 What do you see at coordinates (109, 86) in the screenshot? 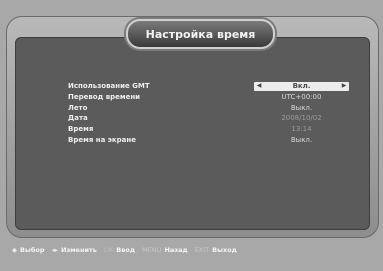
I see `setting-label: Использование GMT` at bounding box center [109, 86].